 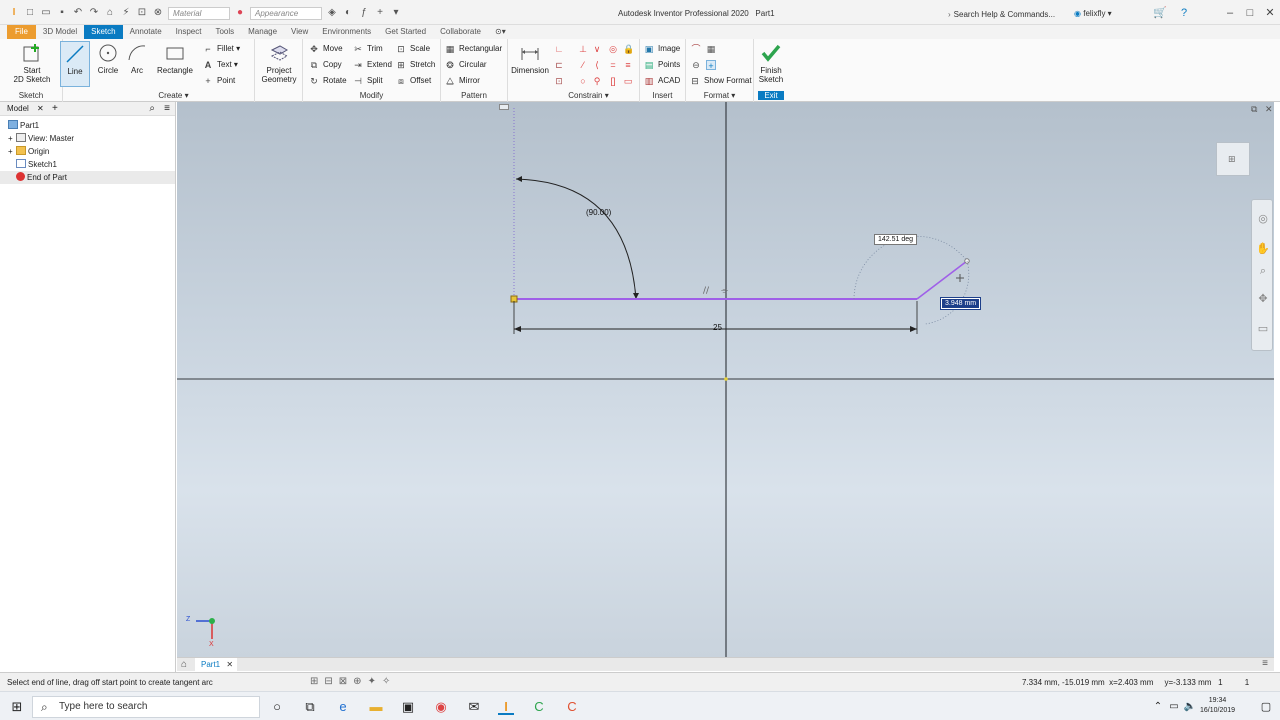 What do you see at coordinates (386, 681) in the screenshot?
I see `relax-icon: ✧` at bounding box center [386, 681].